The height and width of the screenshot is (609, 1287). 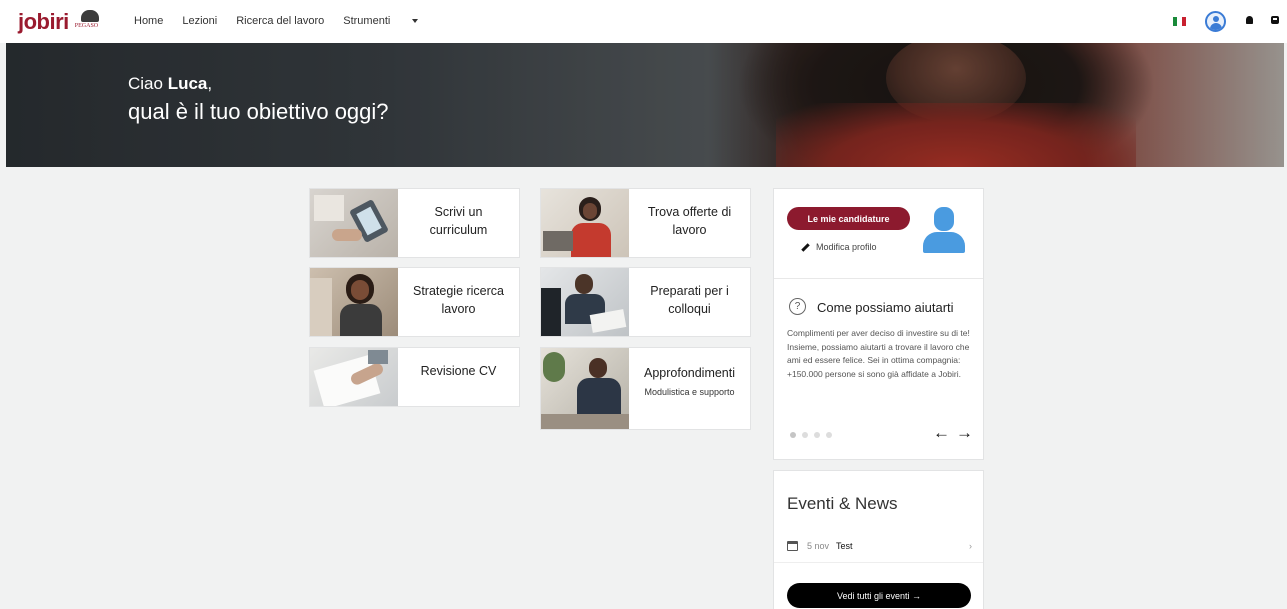 I want to click on bell-icon, so click(x=1249, y=20).